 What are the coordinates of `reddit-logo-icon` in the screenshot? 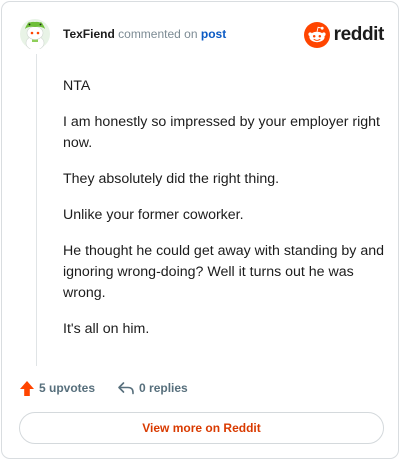 It's located at (316, 35).